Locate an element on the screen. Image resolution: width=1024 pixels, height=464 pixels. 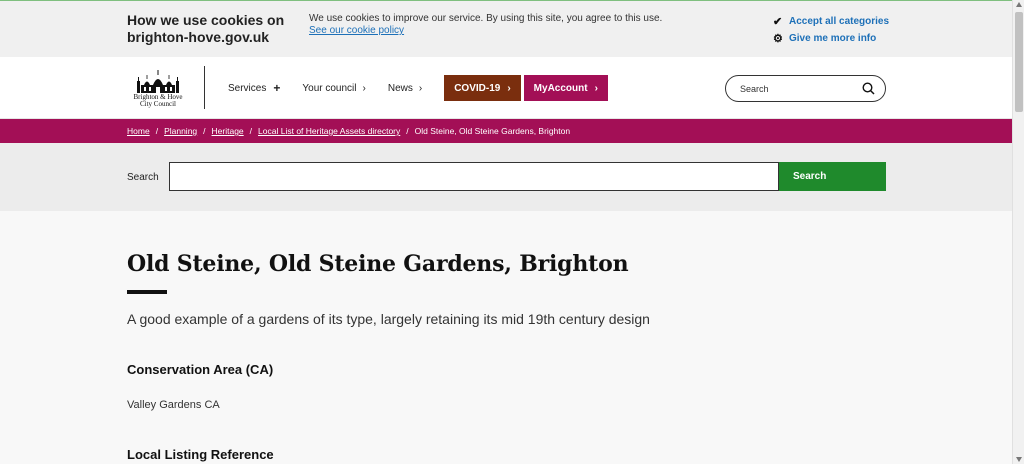
header-search-input is located at coordinates (795, 88).